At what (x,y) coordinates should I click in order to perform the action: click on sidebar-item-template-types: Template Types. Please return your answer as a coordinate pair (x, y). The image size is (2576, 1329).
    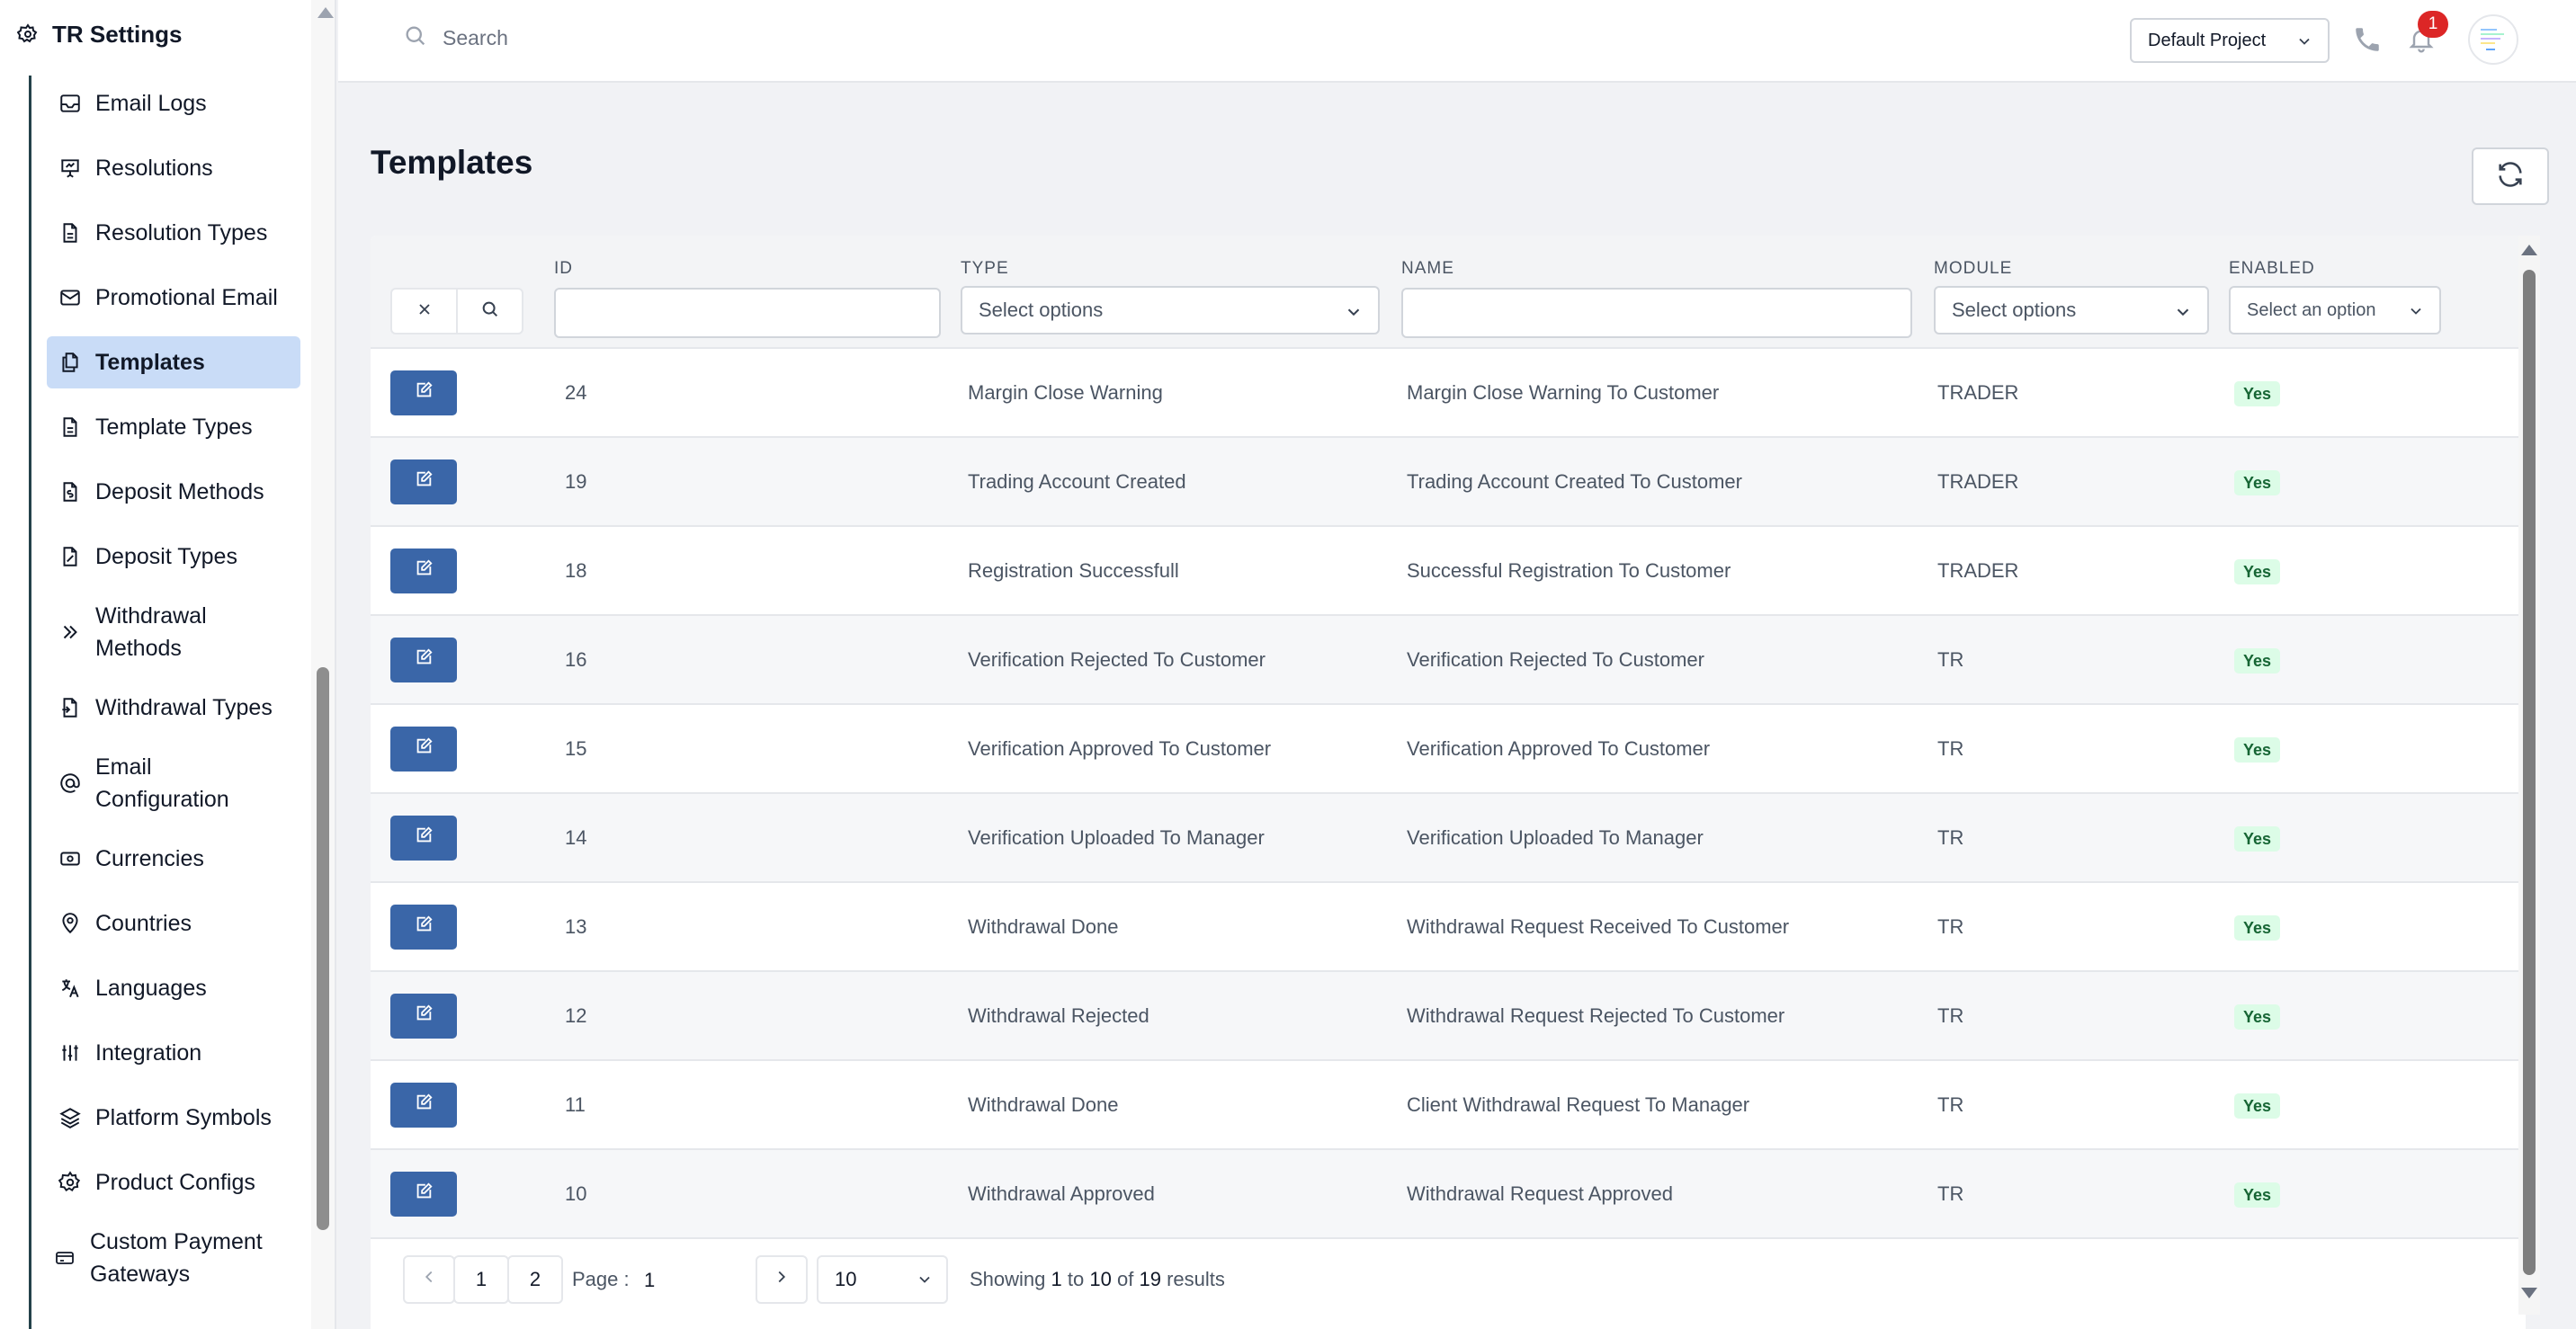
    Looking at the image, I should click on (173, 427).